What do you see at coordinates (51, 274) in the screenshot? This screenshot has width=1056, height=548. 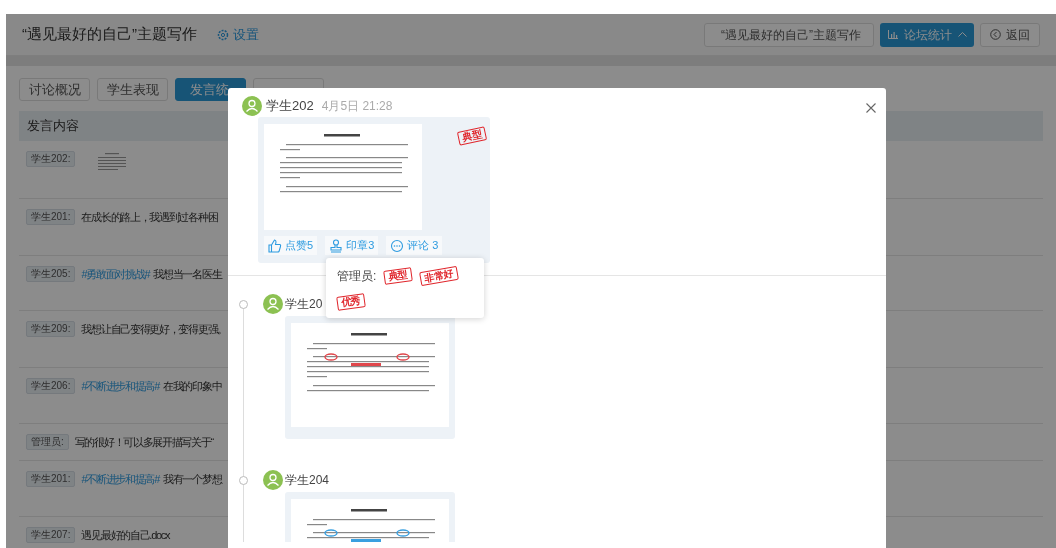 I see `author-tag: 学生205:` at bounding box center [51, 274].